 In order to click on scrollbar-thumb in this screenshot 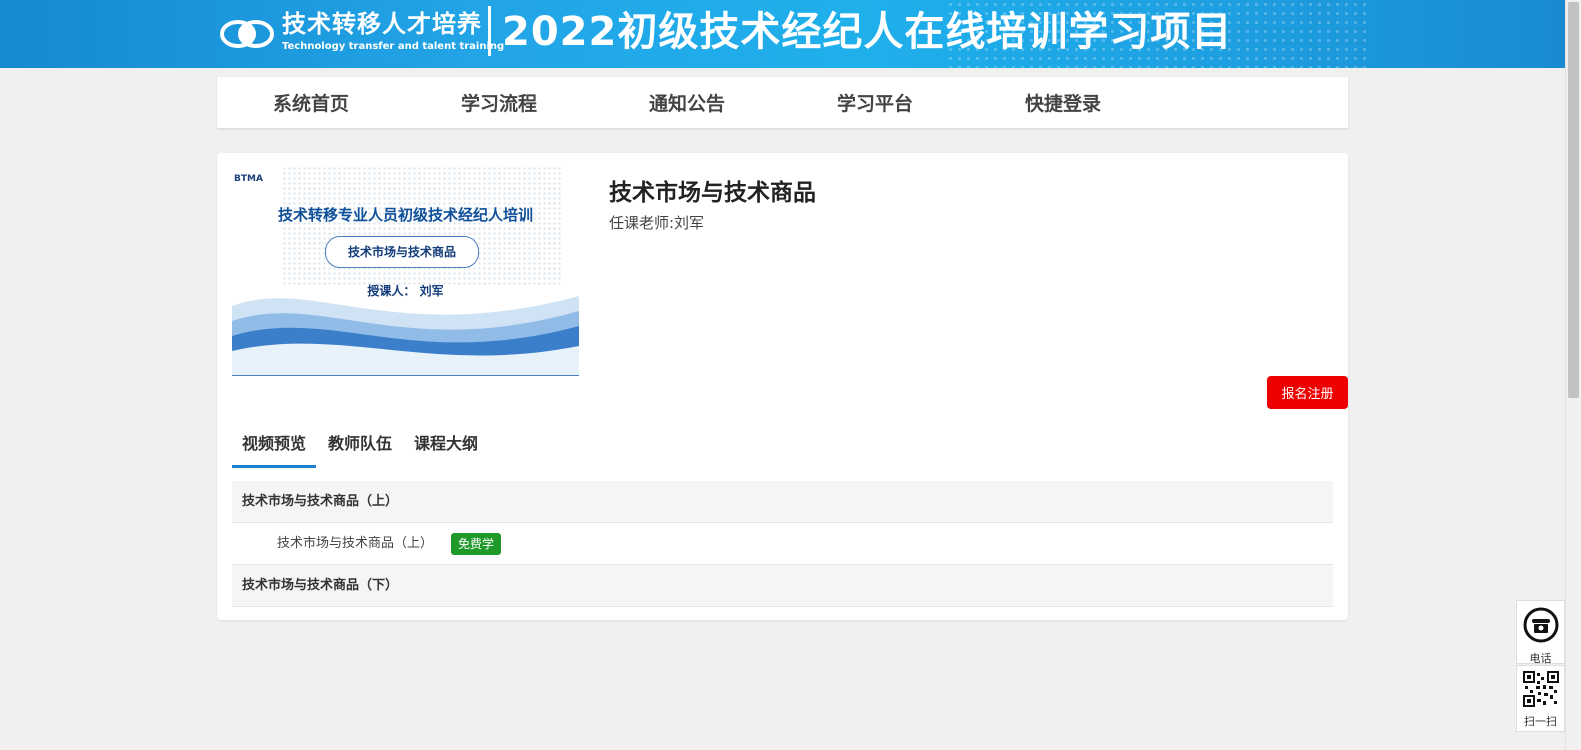, I will do `click(1573, 200)`.